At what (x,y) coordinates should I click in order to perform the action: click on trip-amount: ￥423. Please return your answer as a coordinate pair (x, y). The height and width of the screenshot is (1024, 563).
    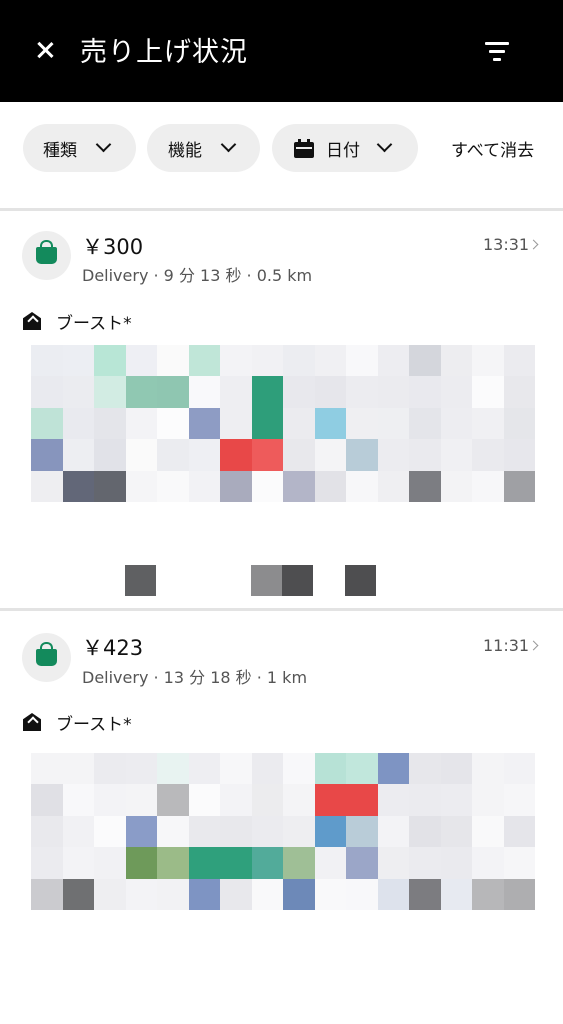
    Looking at the image, I should click on (113, 648).